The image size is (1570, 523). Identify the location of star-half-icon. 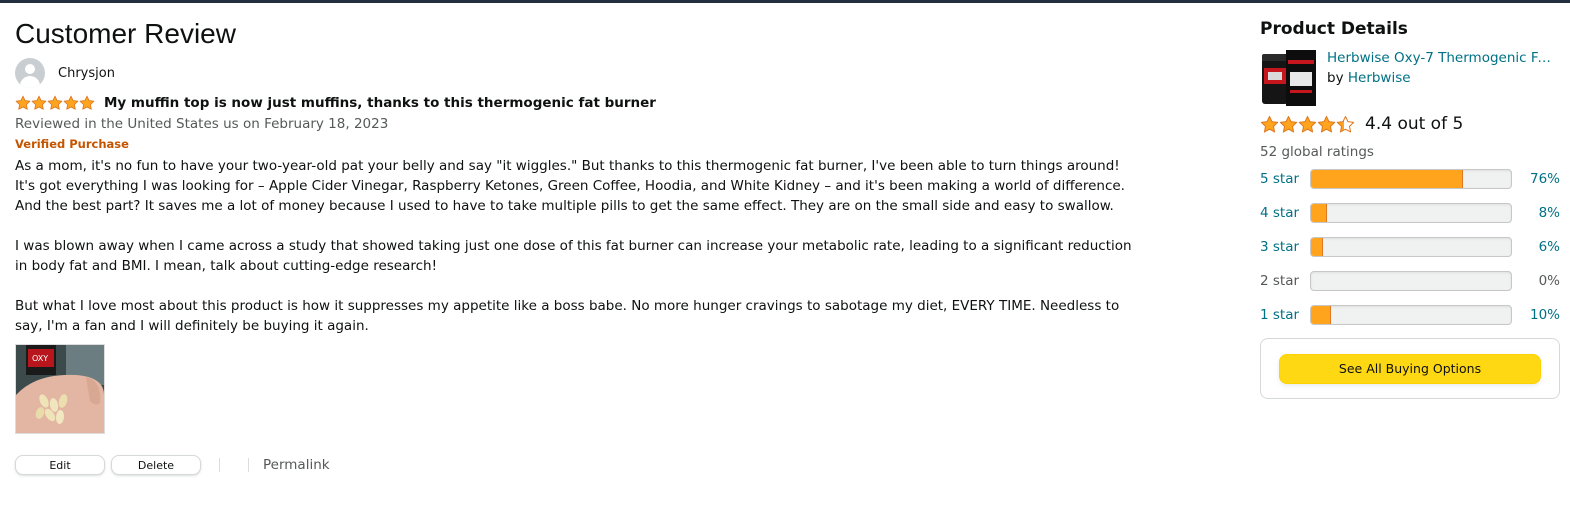
(1345, 124).